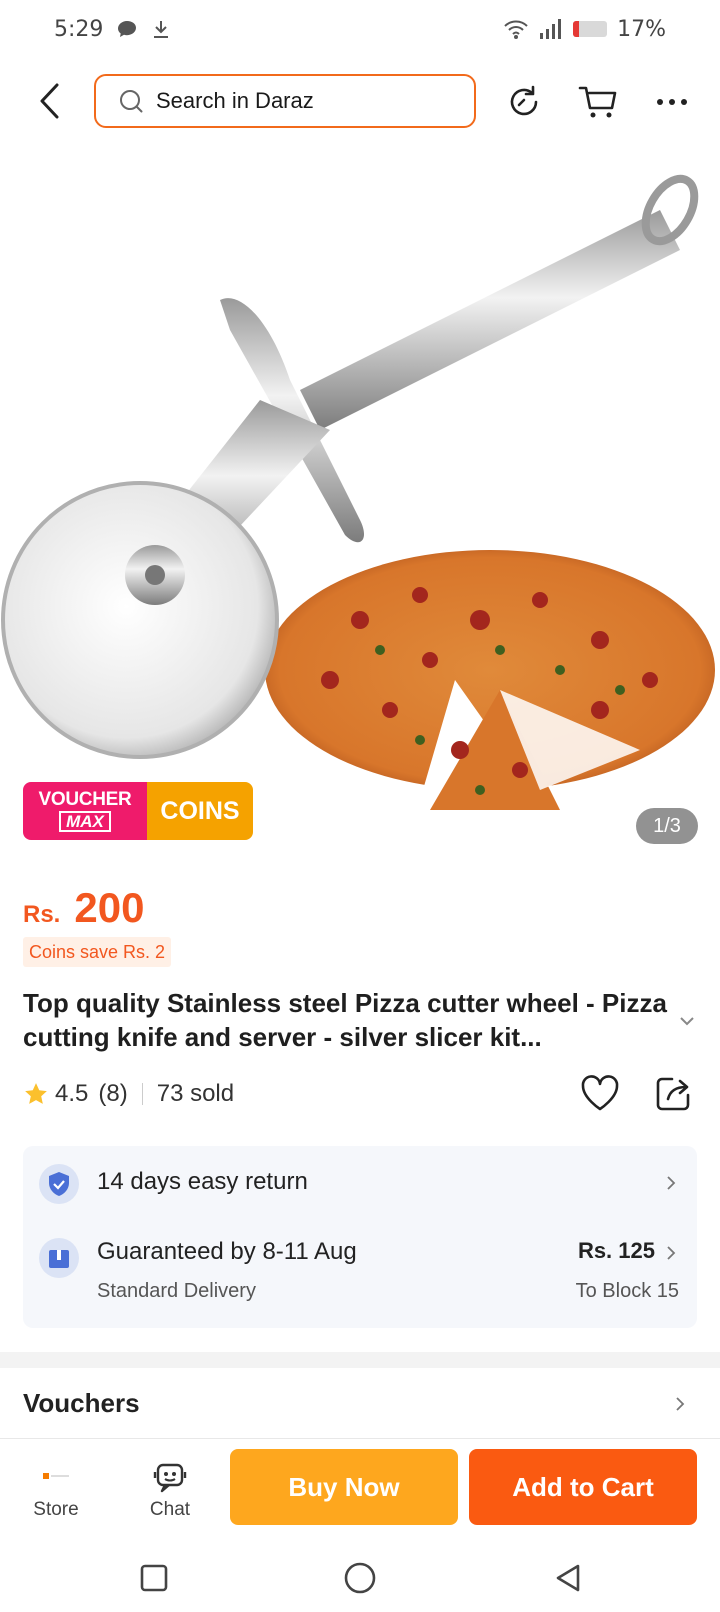  Describe the element at coordinates (200, 811) in the screenshot. I see `coins-label: COINS` at that location.